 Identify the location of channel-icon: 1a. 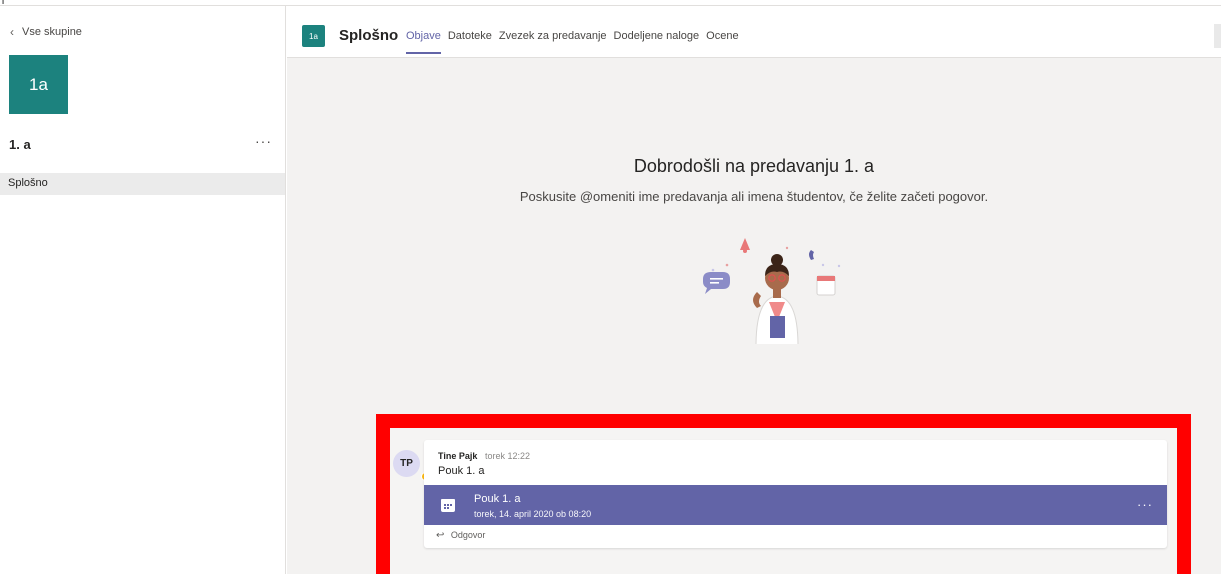
(313, 36).